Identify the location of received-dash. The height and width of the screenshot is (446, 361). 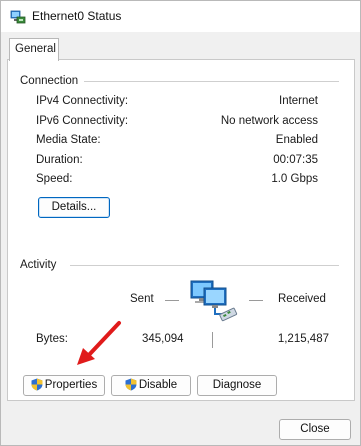
(256, 300).